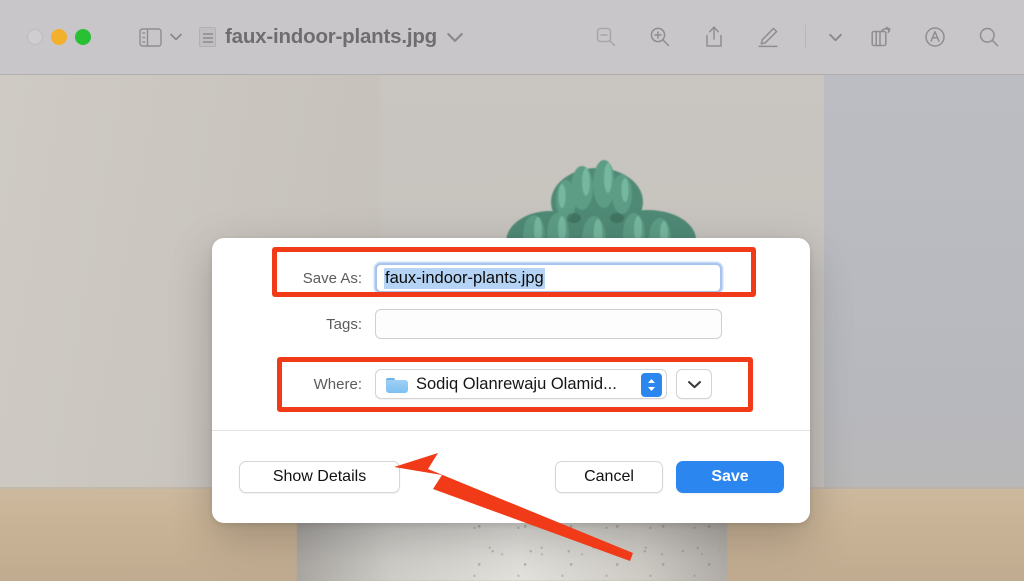 The height and width of the screenshot is (581, 1024). I want to click on where-label: Where:, so click(337, 384).